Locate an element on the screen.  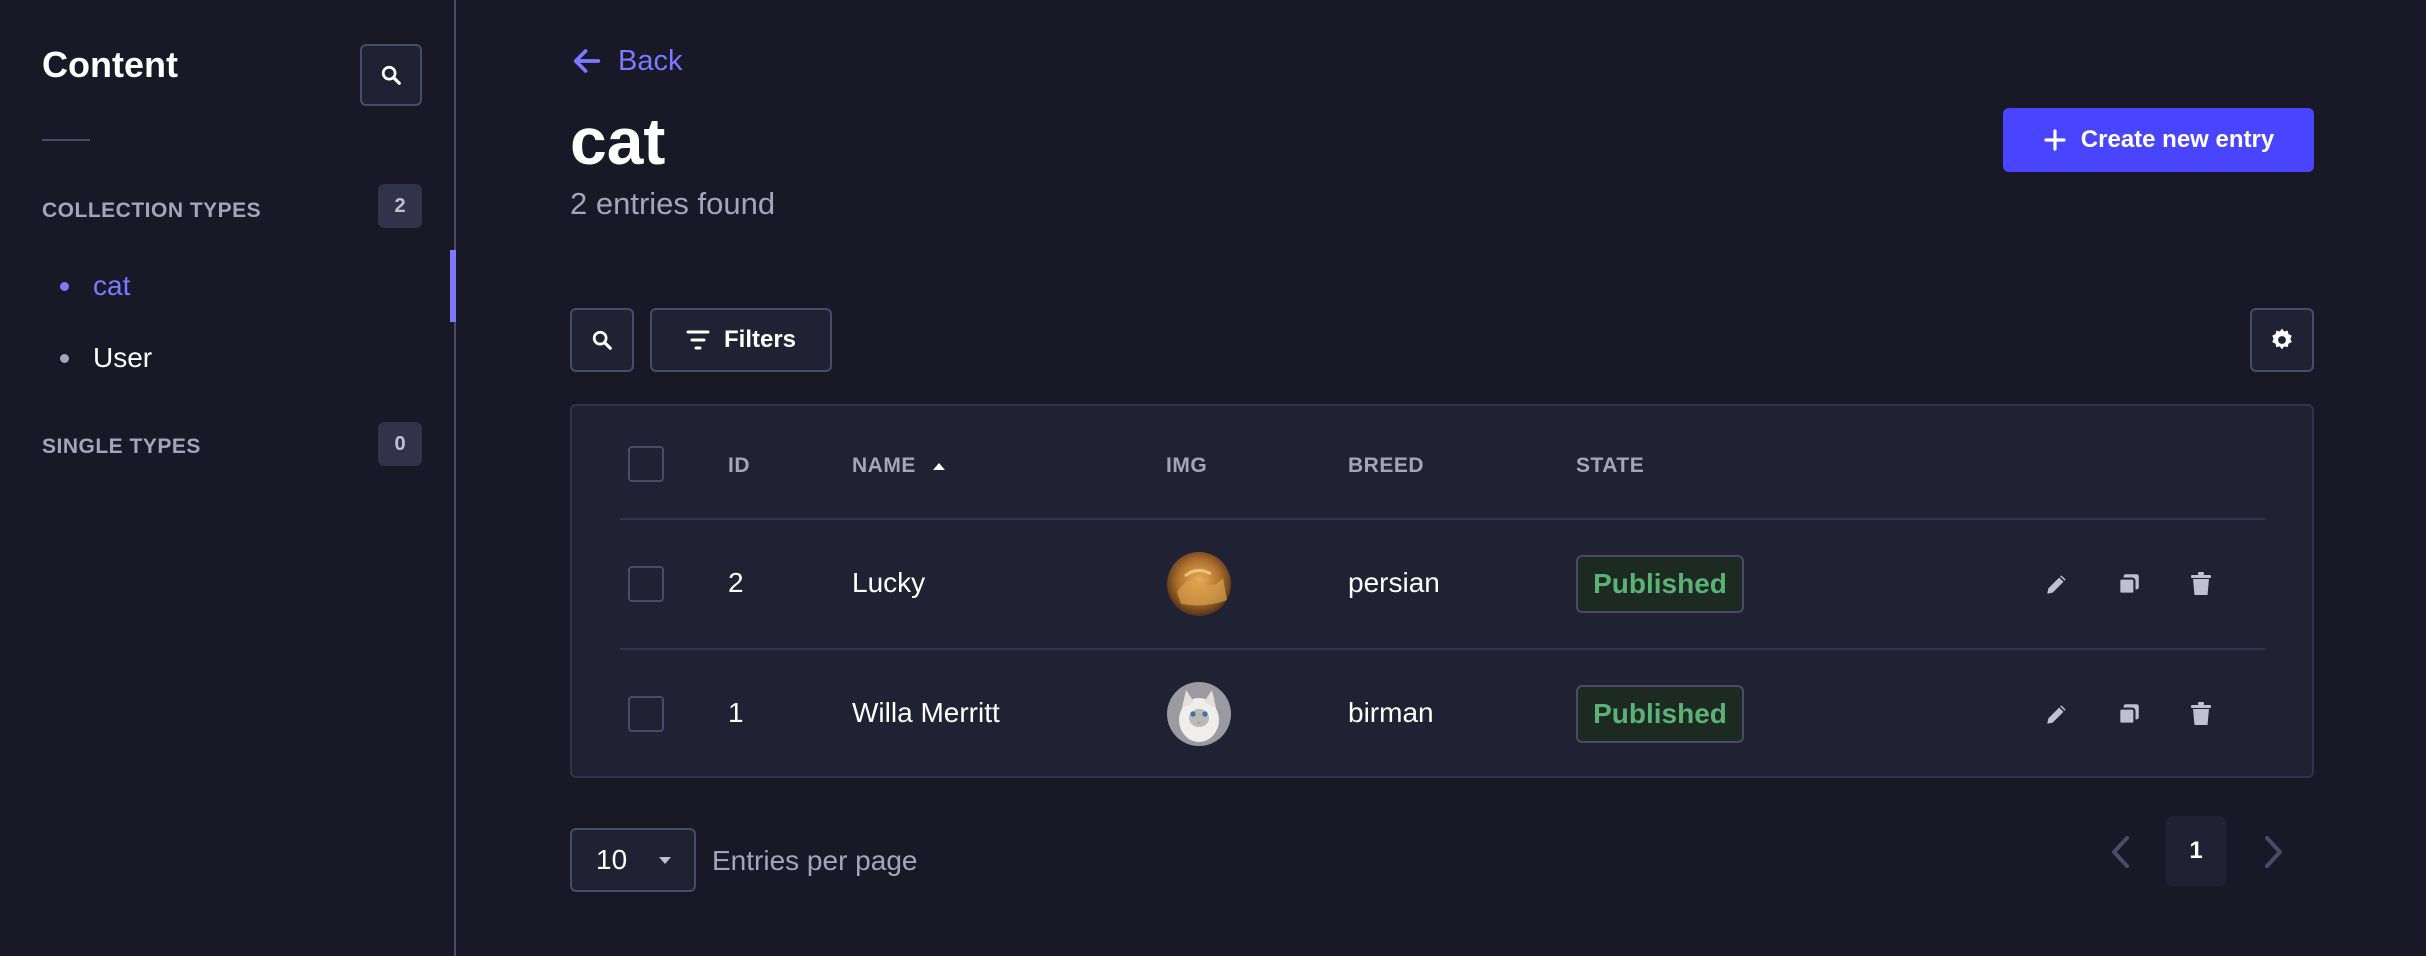
sort-up-icon is located at coordinates (938, 466).